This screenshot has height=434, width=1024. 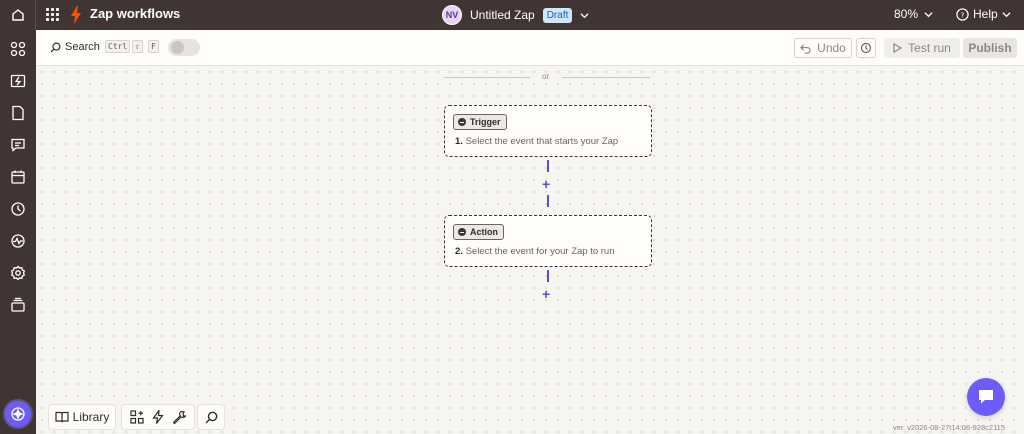 I want to click on undo-icon, so click(x=805, y=48).